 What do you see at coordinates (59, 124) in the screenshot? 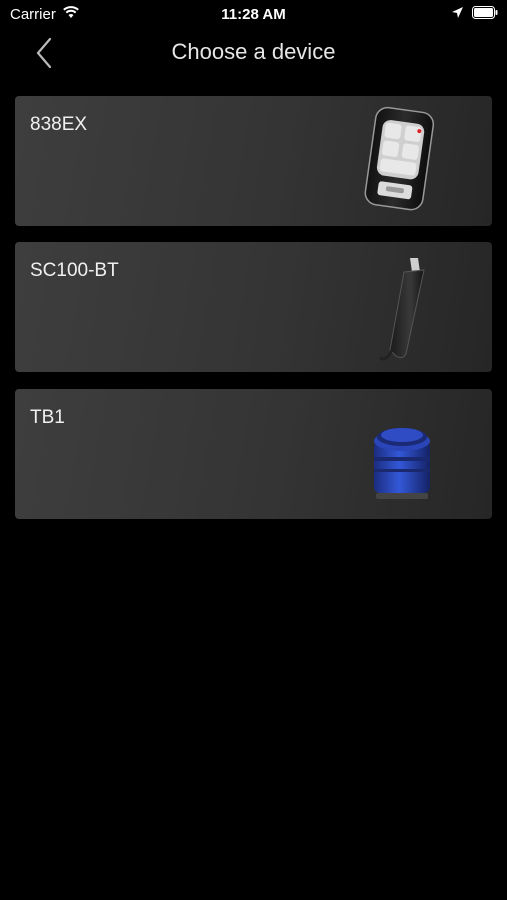
I see `device-label: 838EX` at bounding box center [59, 124].